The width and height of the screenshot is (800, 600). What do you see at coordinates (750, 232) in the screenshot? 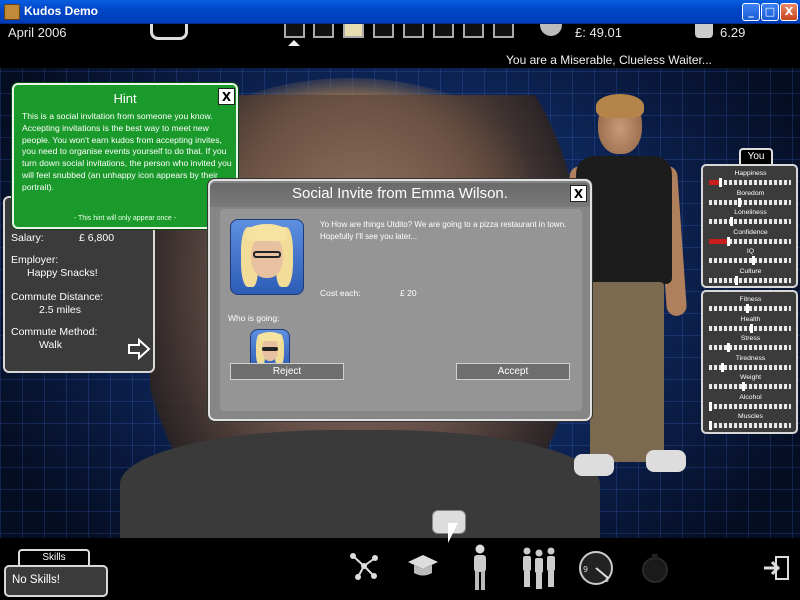
I see `stat-label: Confidence` at bounding box center [750, 232].